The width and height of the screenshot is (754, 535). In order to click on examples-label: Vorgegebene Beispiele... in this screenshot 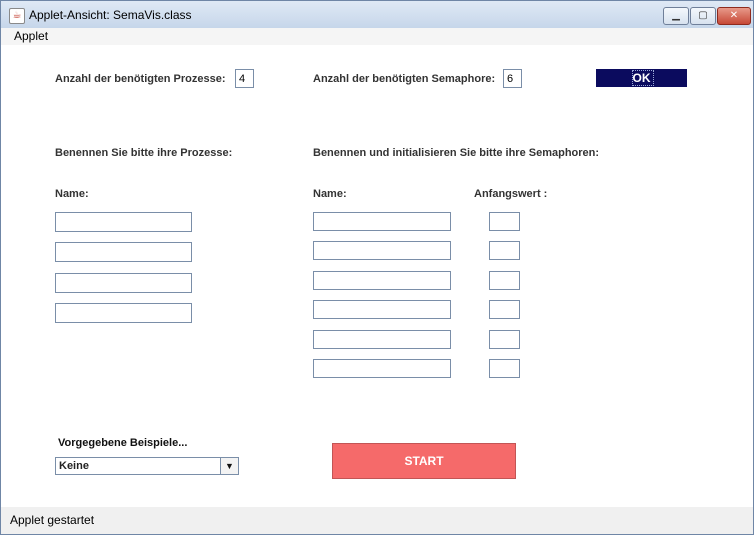, I will do `click(123, 443)`.